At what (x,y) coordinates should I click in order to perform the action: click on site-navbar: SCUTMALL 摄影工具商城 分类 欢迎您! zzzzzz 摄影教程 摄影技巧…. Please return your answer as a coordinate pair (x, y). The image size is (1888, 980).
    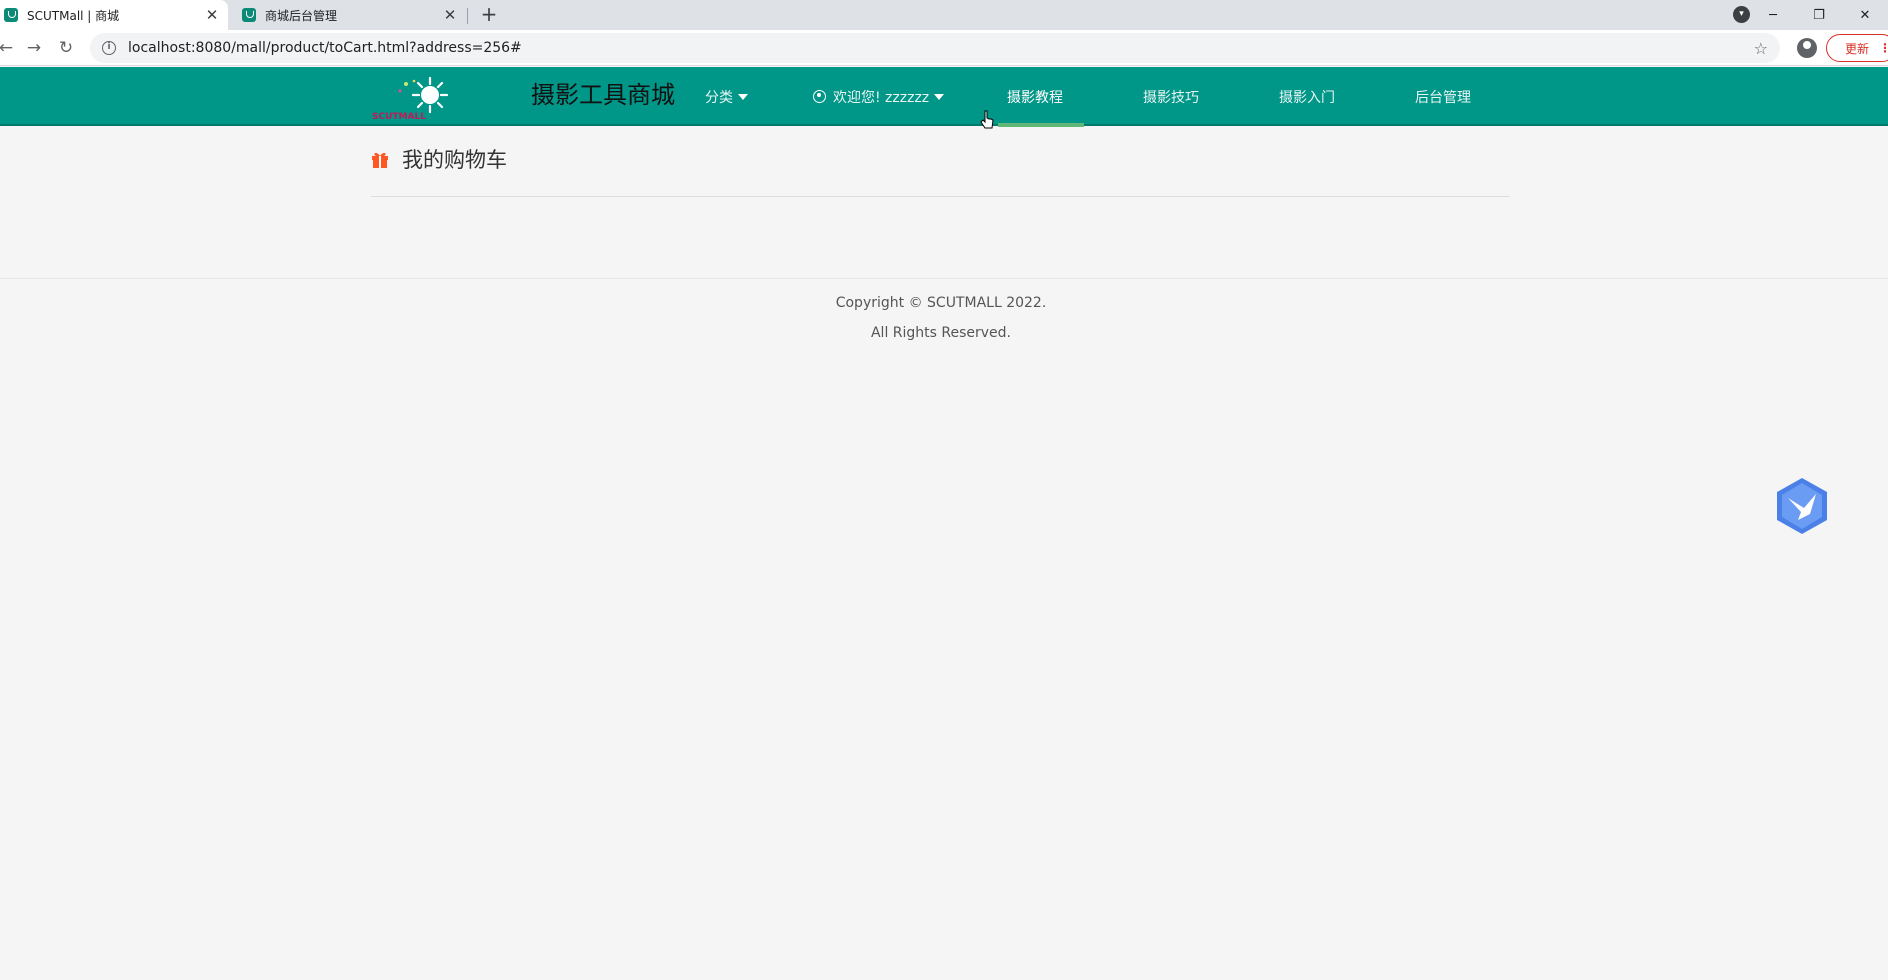
    Looking at the image, I should click on (944, 97).